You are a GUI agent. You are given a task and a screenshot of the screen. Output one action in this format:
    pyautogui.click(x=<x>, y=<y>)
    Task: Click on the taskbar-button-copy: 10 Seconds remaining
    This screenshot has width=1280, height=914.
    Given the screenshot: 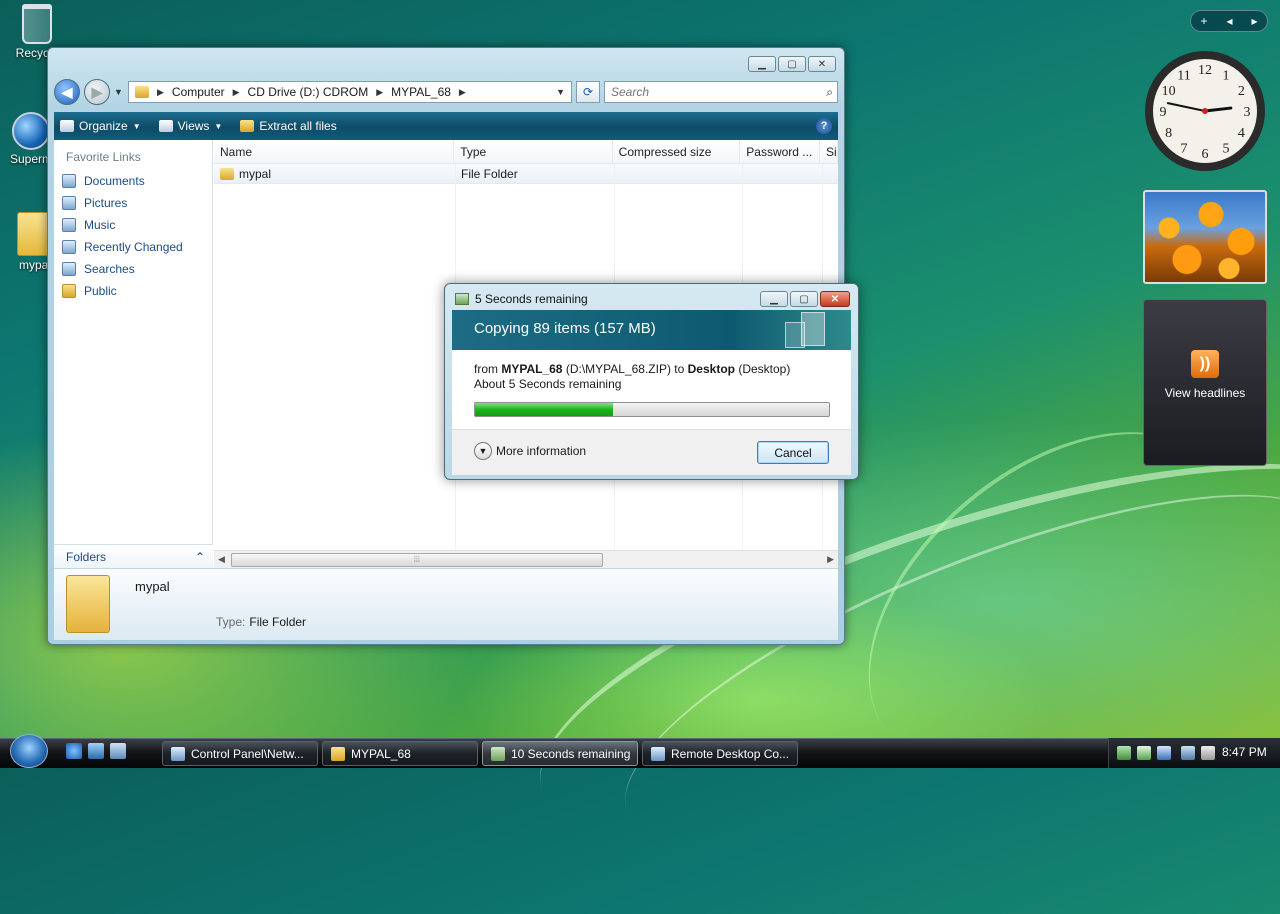 What is the action you would take?
    pyautogui.click(x=560, y=753)
    